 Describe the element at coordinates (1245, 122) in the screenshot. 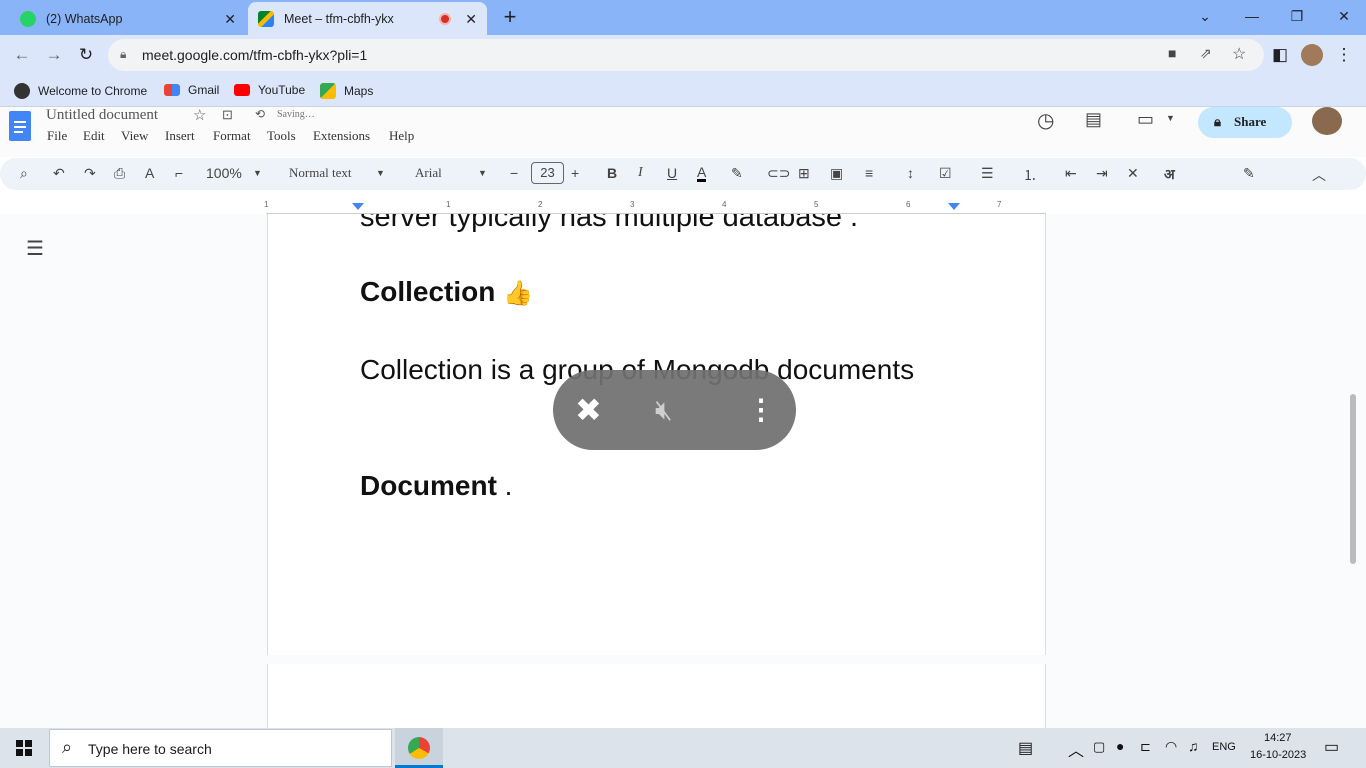

I see `share-button: 🔒︎ Share` at that location.